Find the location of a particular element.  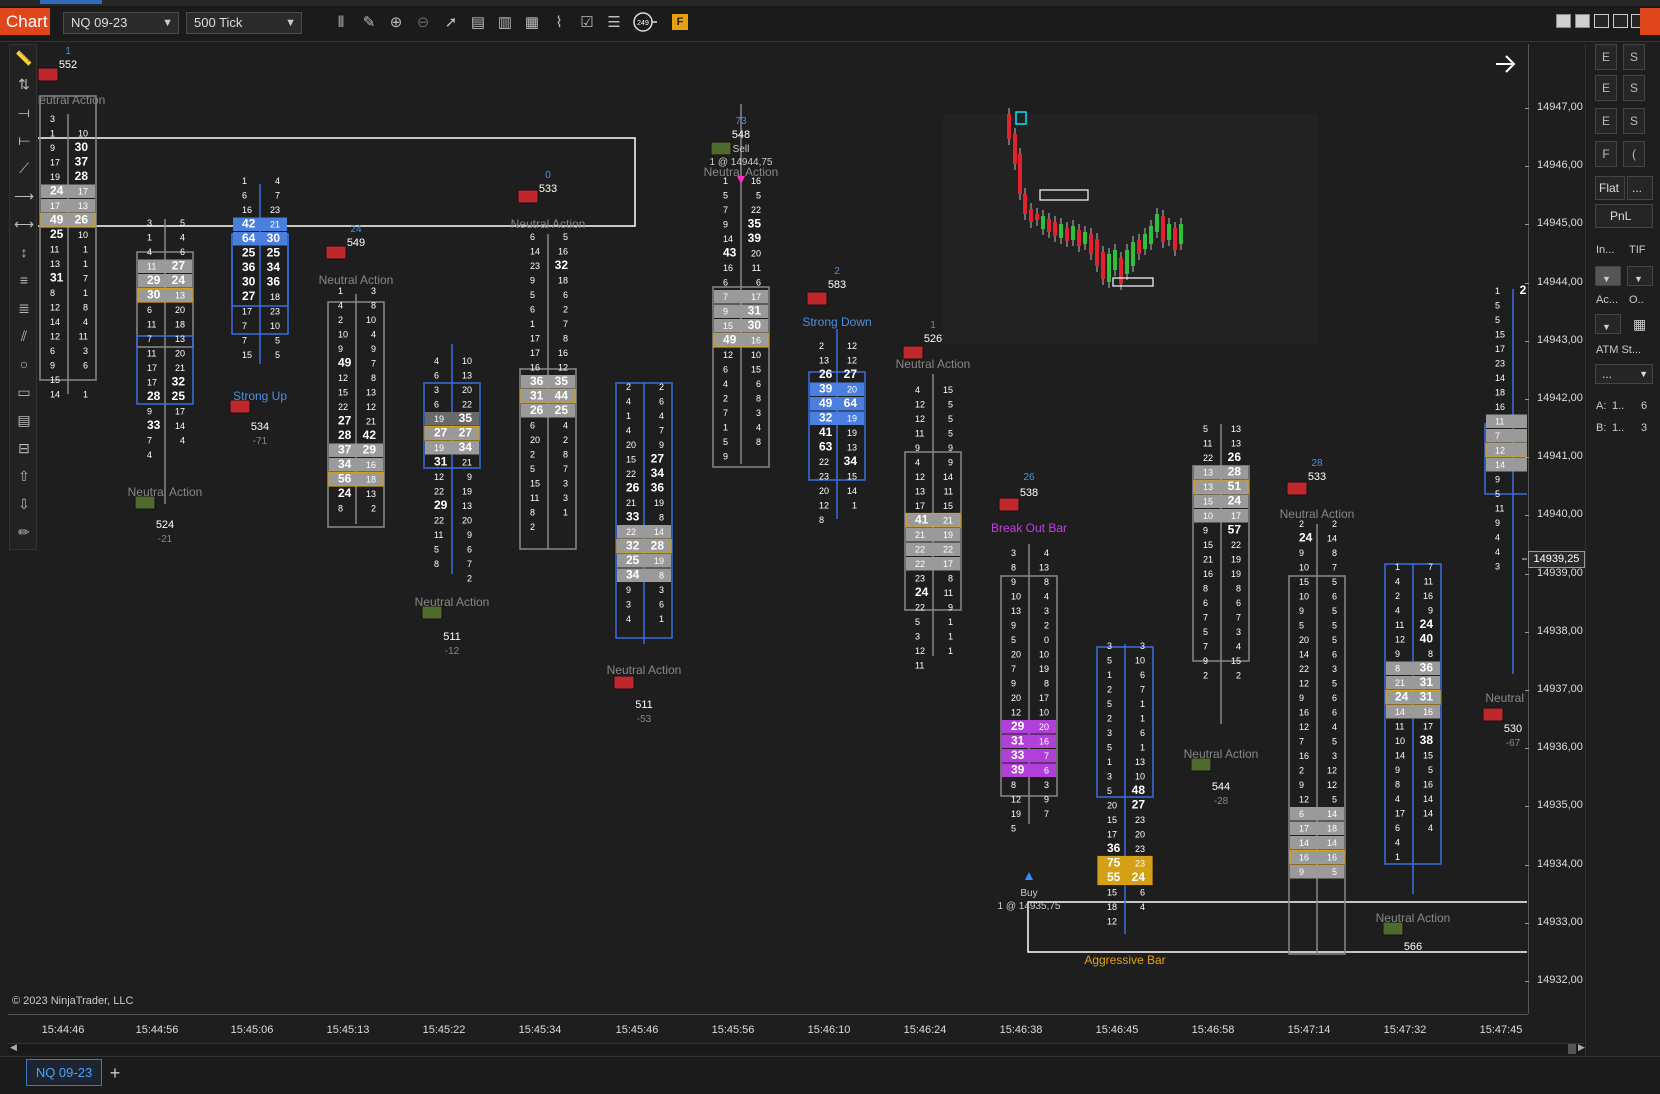

window-tile-button is located at coordinates (1563, 21).